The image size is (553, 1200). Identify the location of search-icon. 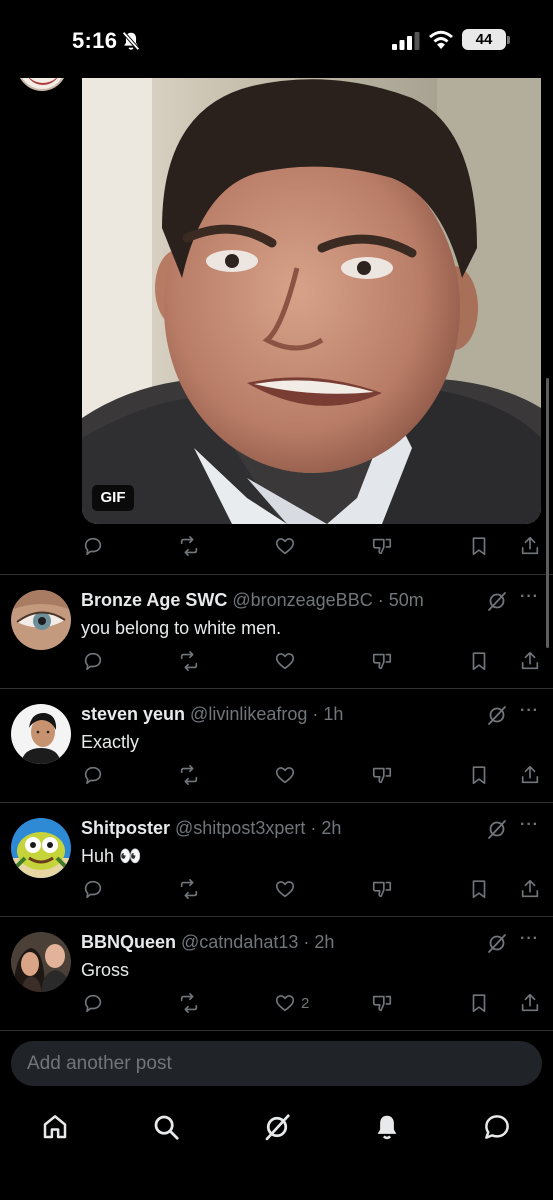
(166, 1127).